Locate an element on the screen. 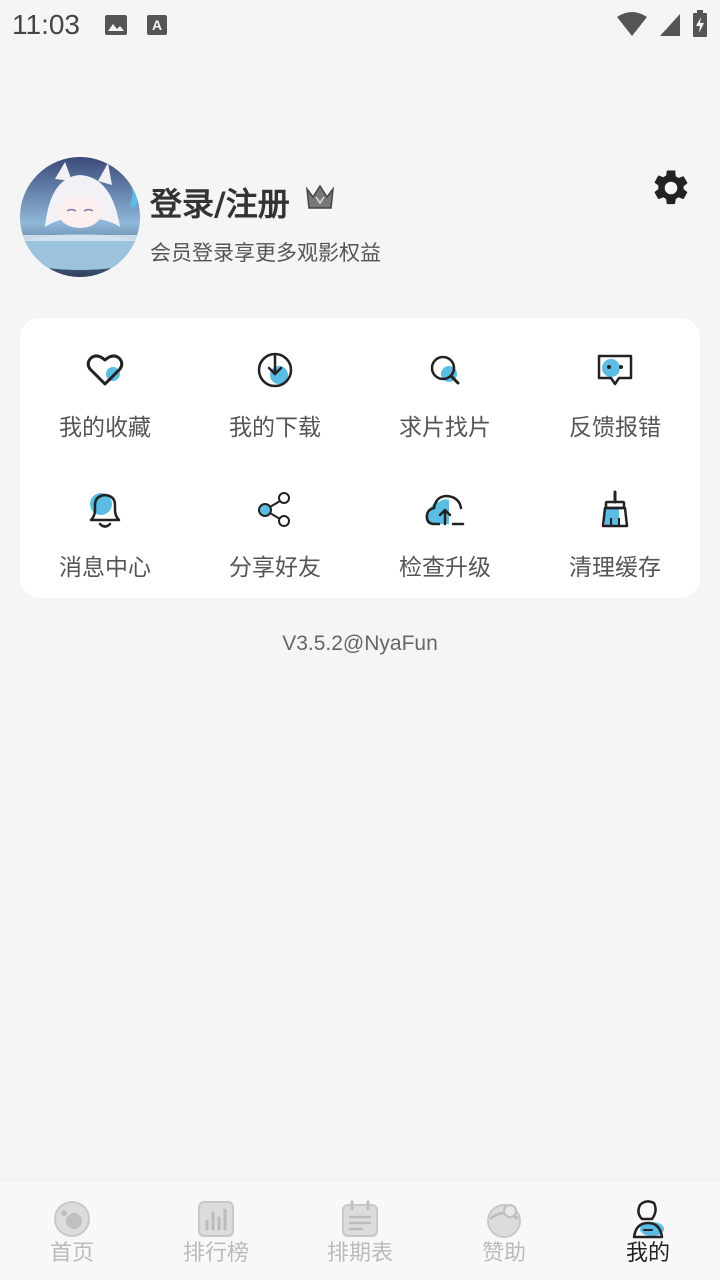  grid-label: 检查升级 is located at coordinates (445, 568).